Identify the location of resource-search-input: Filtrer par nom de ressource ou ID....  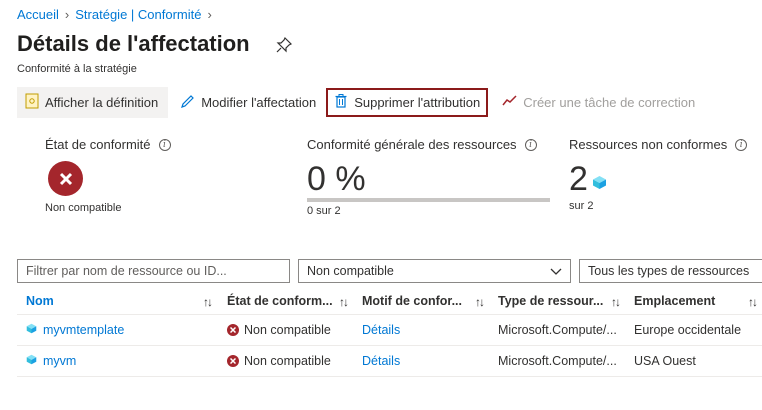
(153, 271).